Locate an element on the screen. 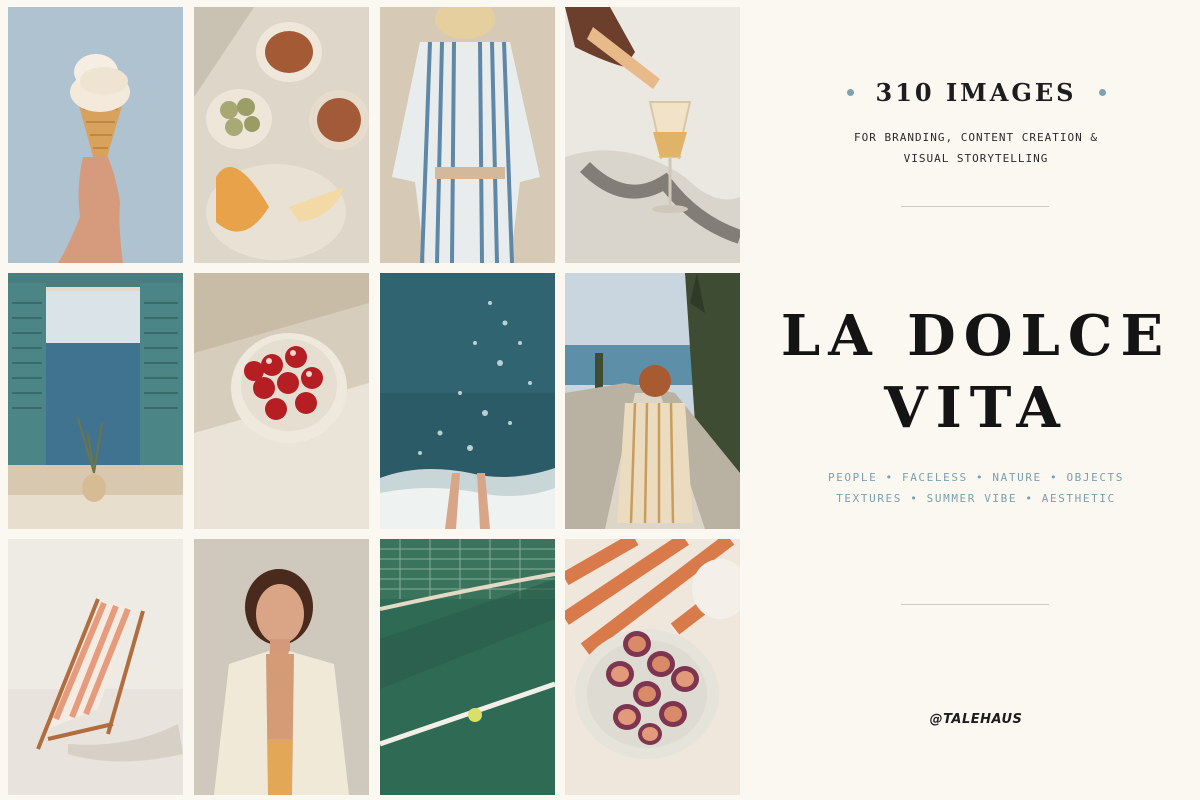 The width and height of the screenshot is (1200, 800). photo-striped-shirt is located at coordinates (467, 135).